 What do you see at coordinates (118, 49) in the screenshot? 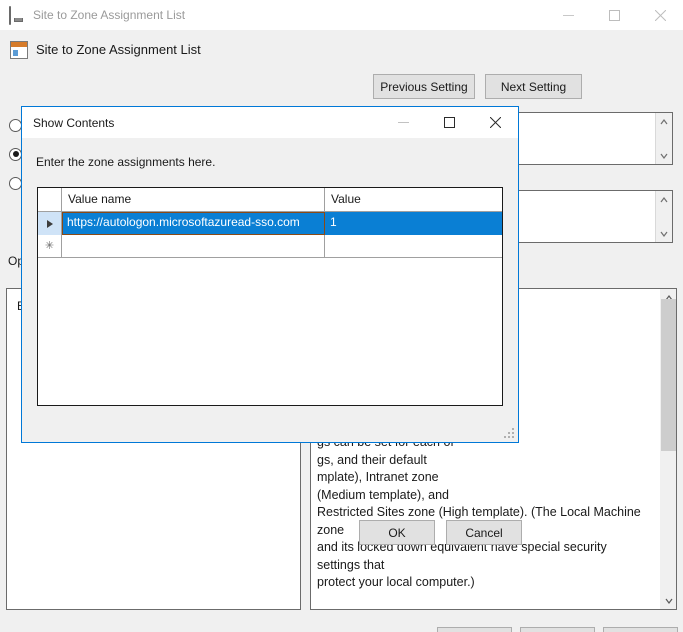
I see `page-title: Site to Zone Assignment List` at bounding box center [118, 49].